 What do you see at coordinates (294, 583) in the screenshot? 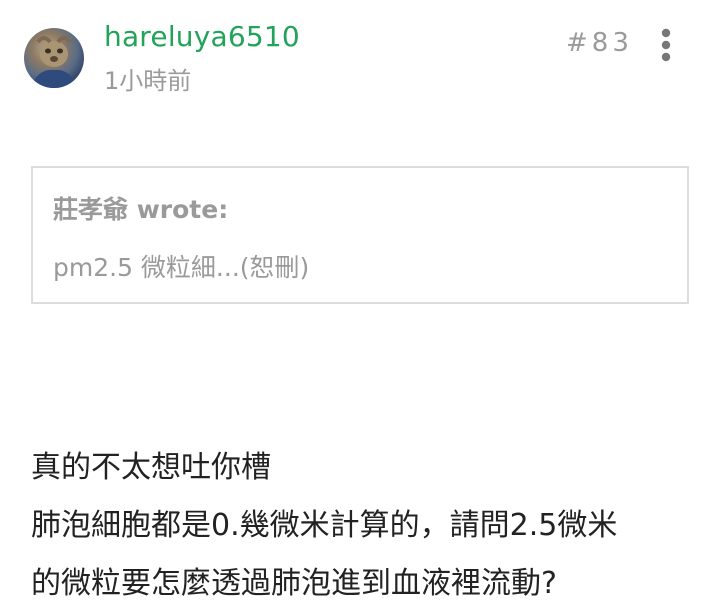
I see `post-body-line: 的微粒要怎麼透過肺泡進到血液裡流動?` at bounding box center [294, 583].